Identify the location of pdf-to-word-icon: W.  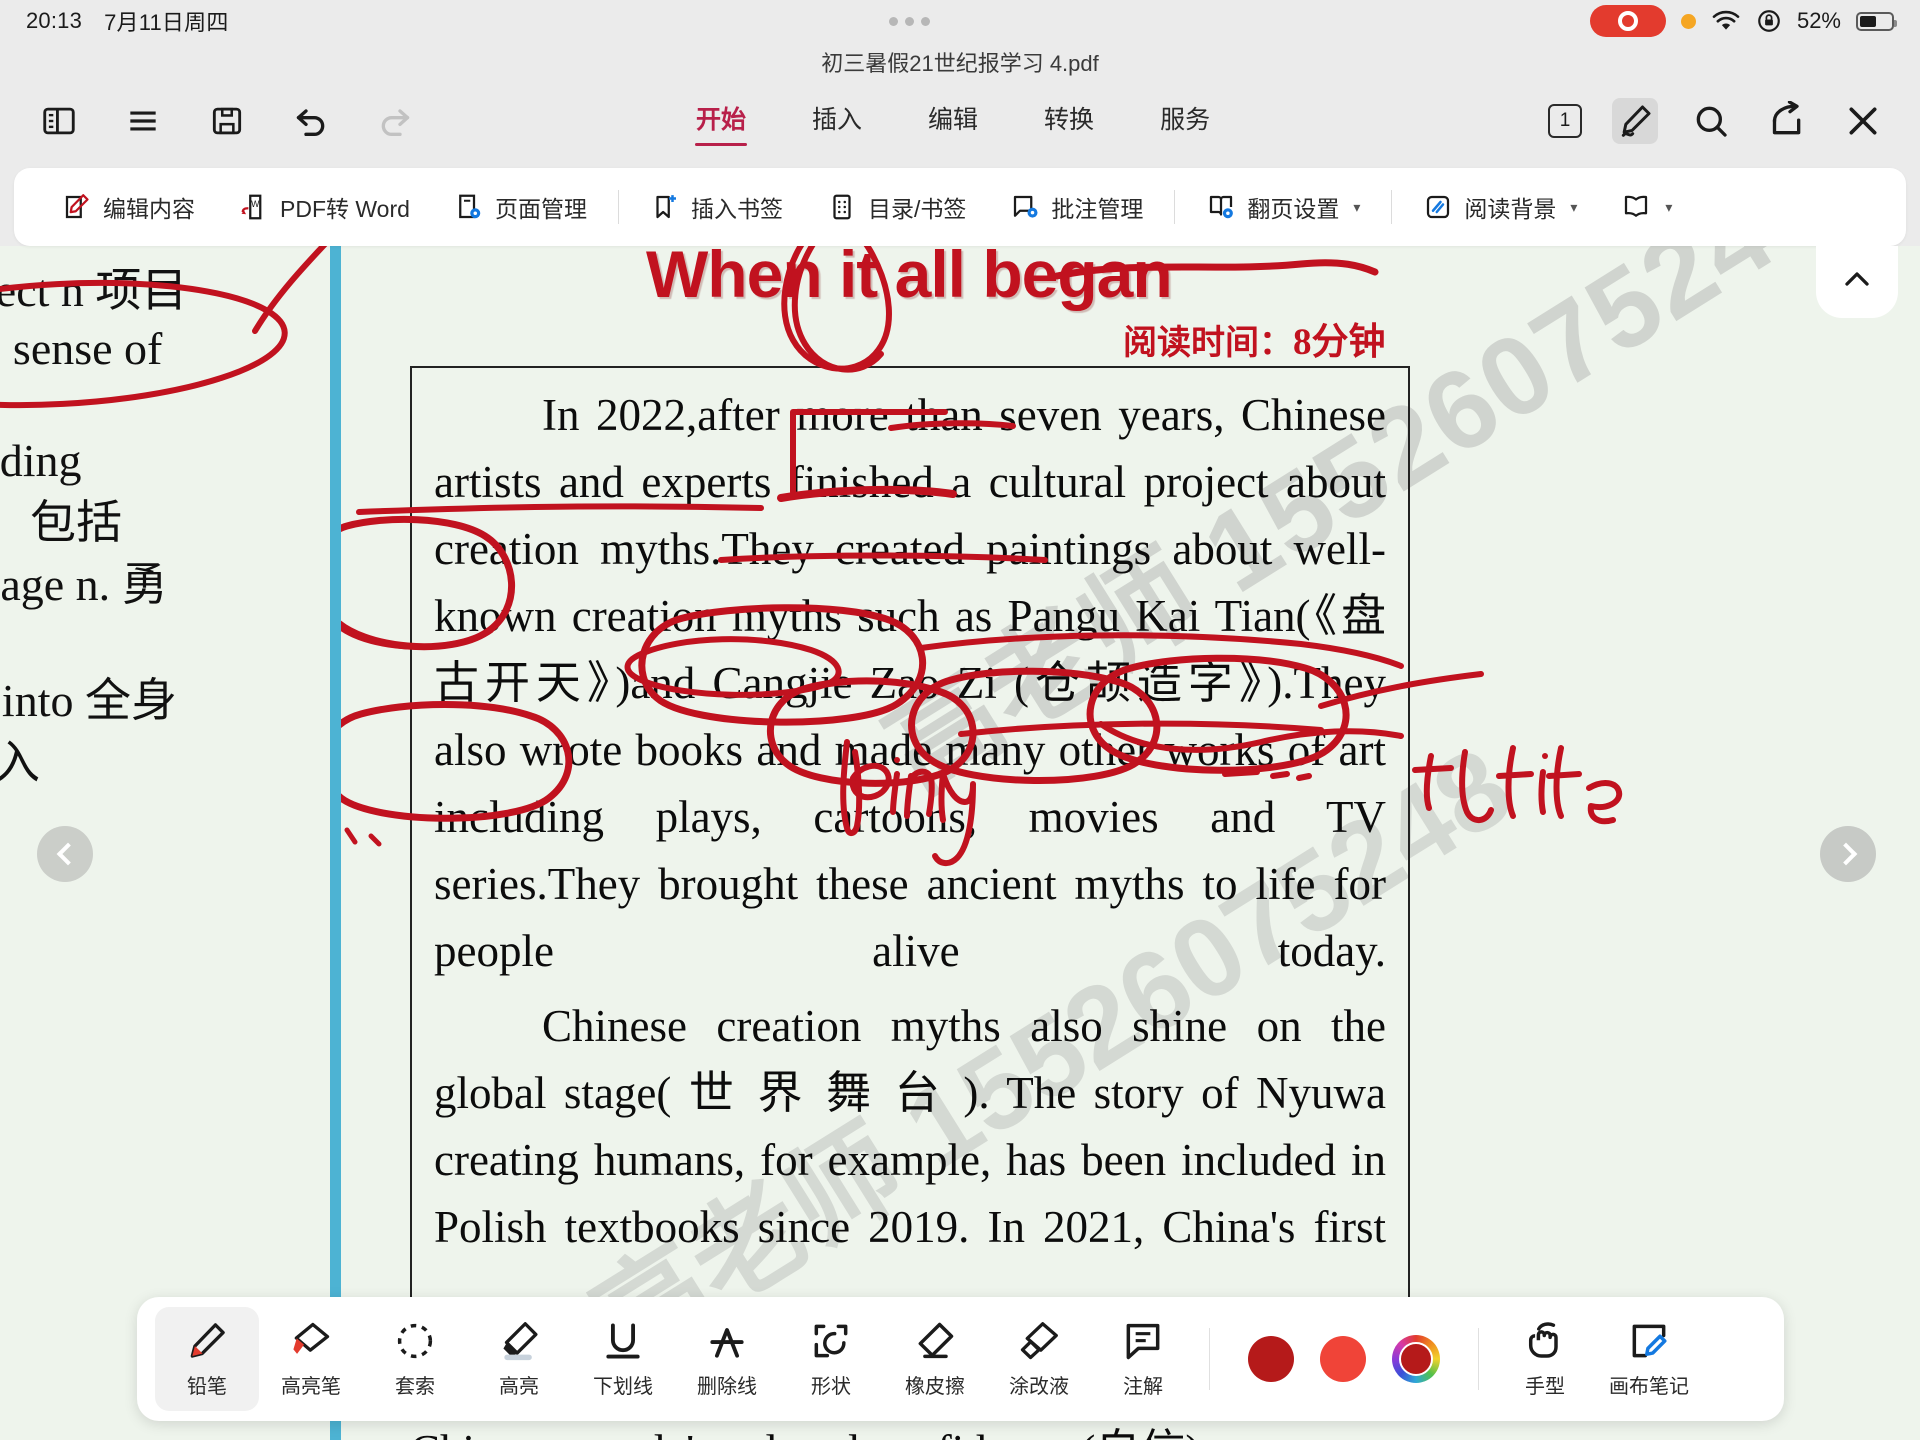
(251, 207).